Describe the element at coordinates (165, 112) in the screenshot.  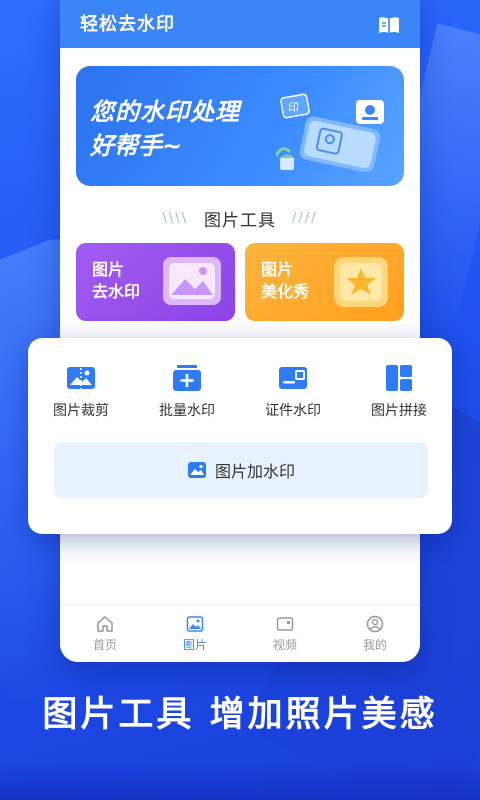
I see `banner-headline: 您的水印处理` at that location.